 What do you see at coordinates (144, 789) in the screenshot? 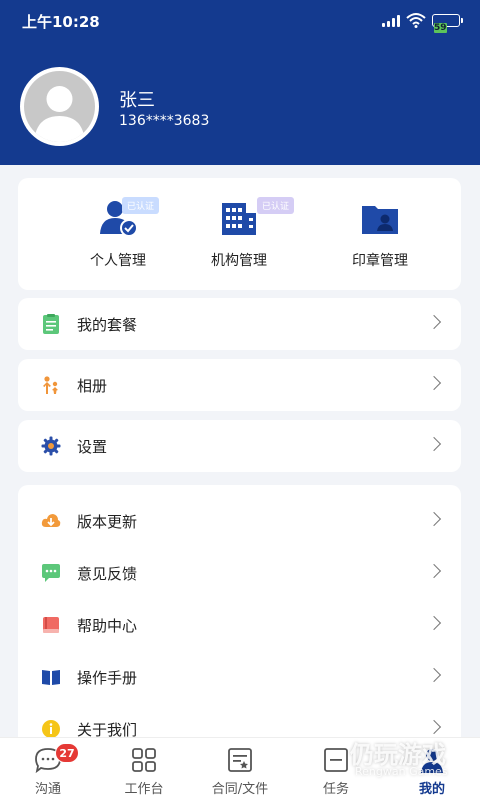
I see `nav-label: 工作台` at bounding box center [144, 789].